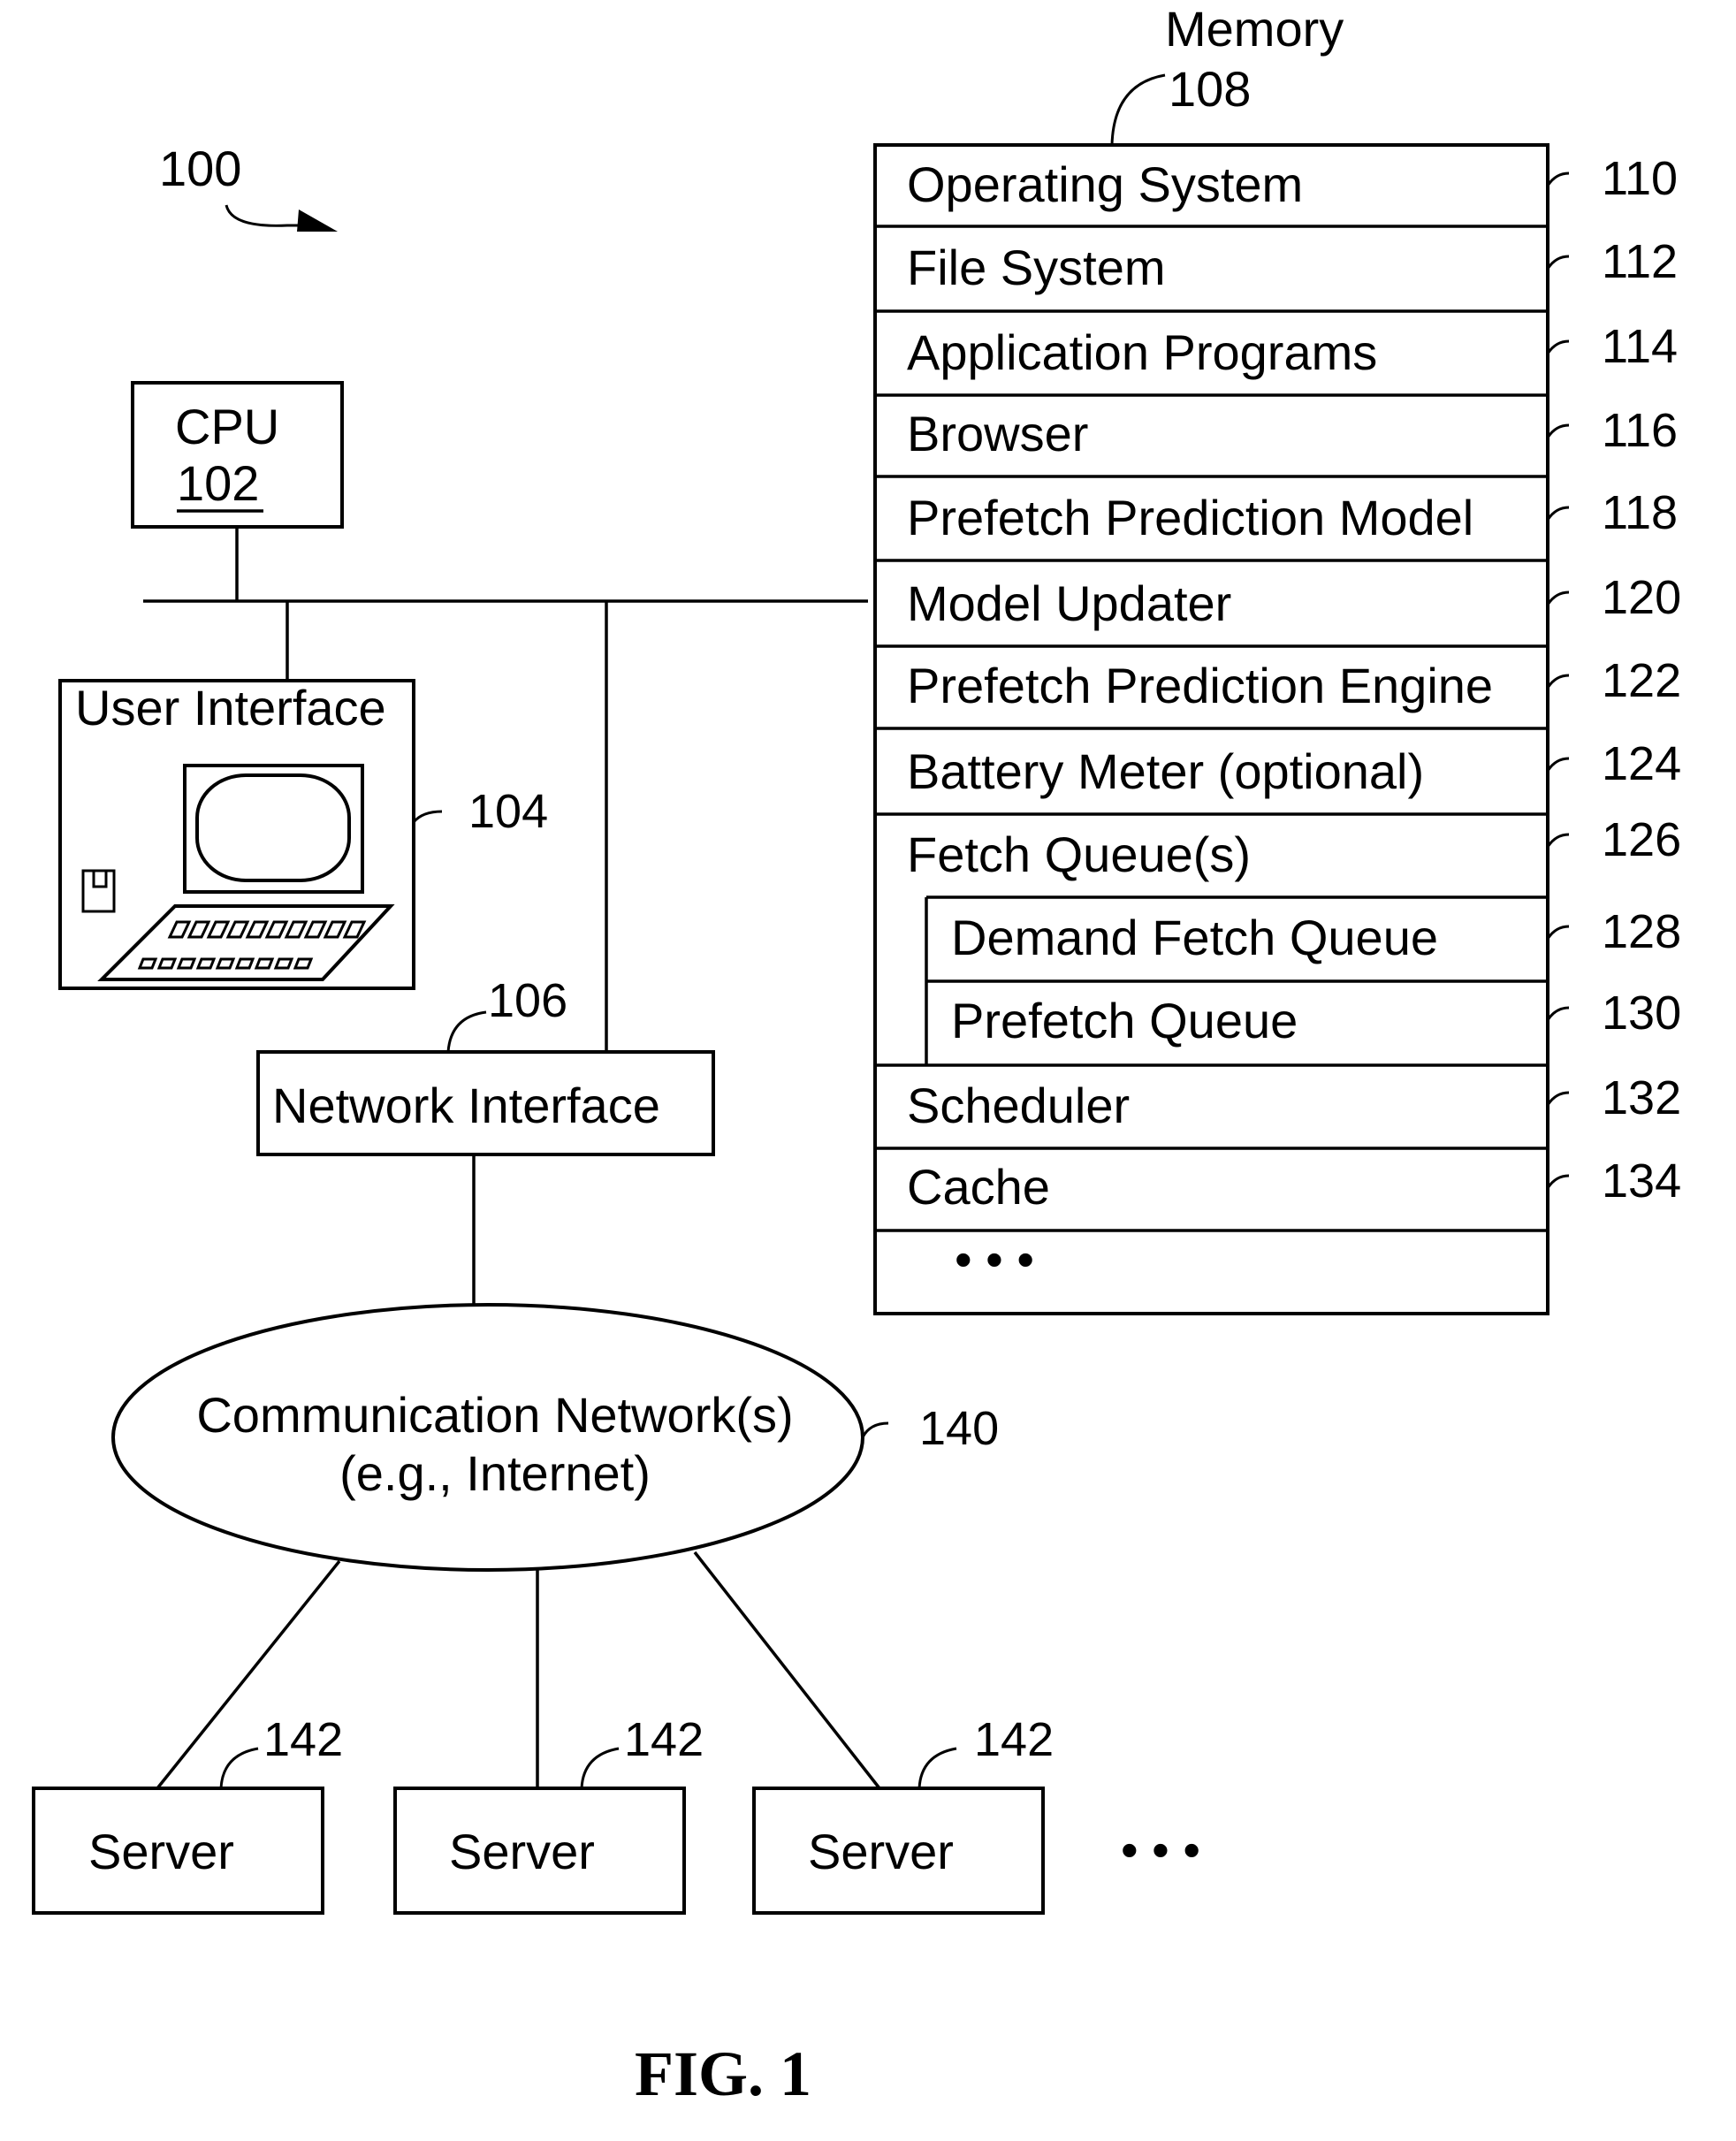 The image size is (1736, 2141). I want to click on memory-ref: 108, so click(1210, 89).